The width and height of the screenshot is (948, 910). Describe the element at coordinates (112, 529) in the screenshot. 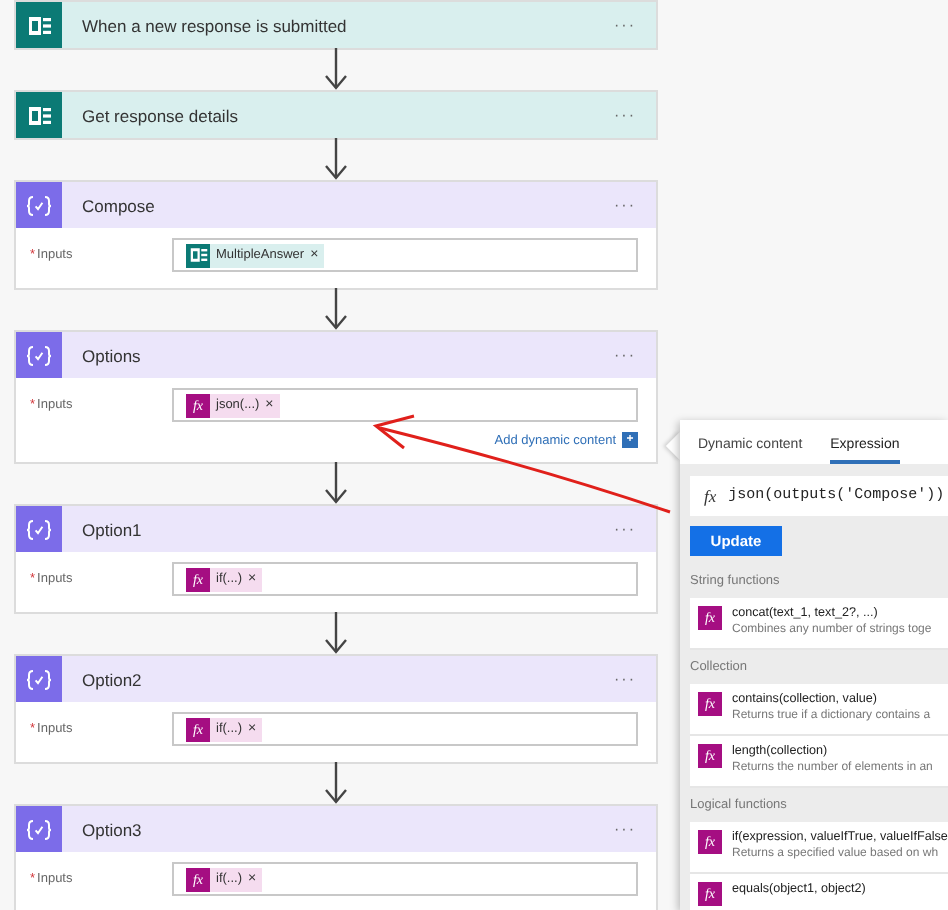

I see `step-title: Option1` at that location.